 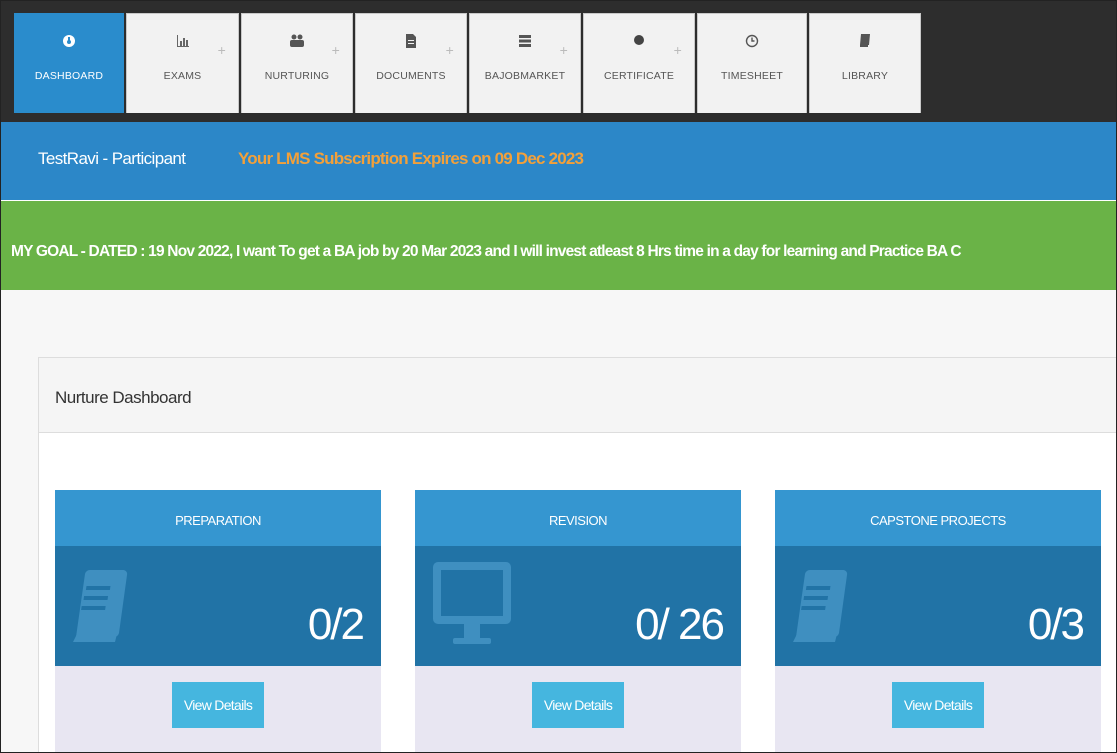 I want to click on card-header: PREPARATION, so click(x=218, y=518).